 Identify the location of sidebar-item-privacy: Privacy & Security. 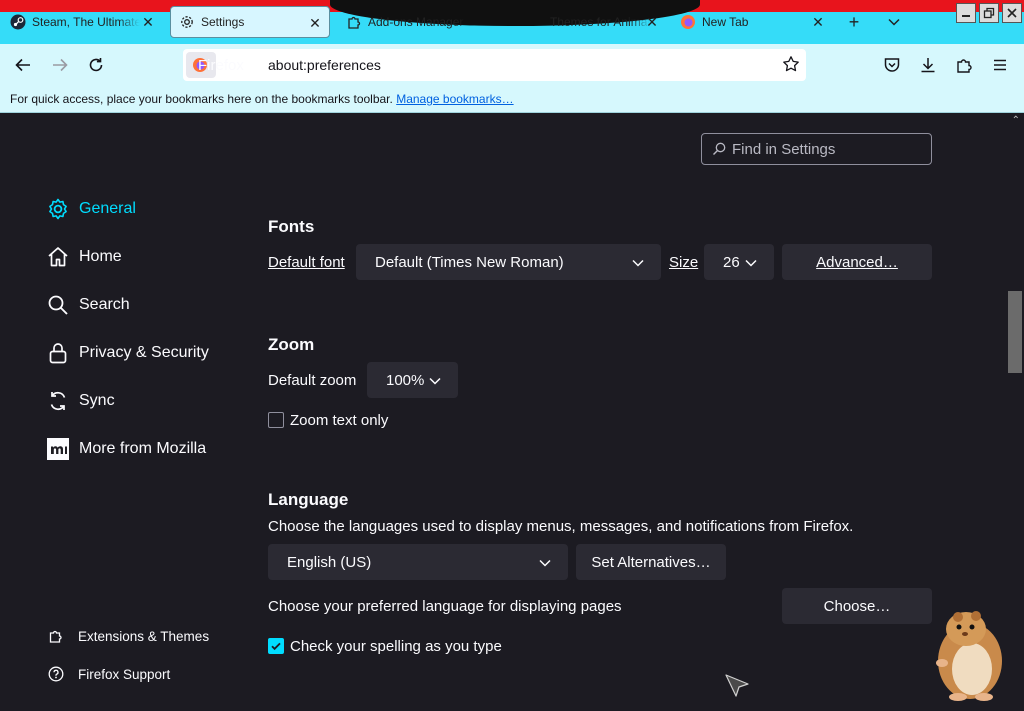
(127, 353).